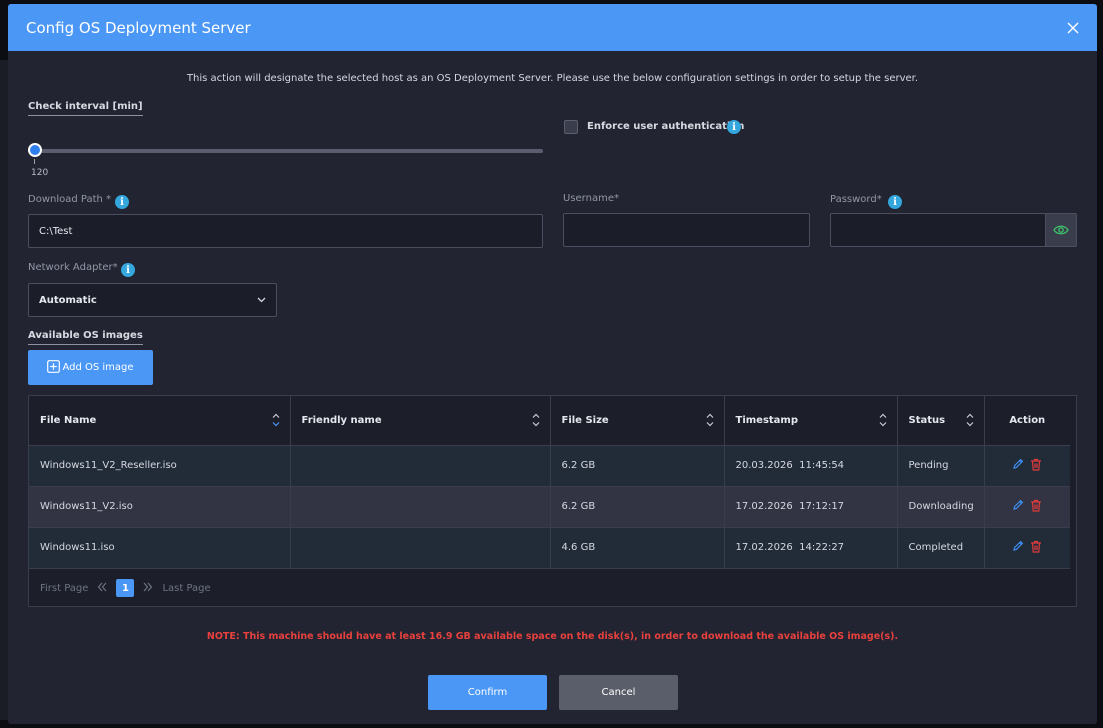  What do you see at coordinates (70, 199) in the screenshot?
I see `download-path-label: Download Path *` at bounding box center [70, 199].